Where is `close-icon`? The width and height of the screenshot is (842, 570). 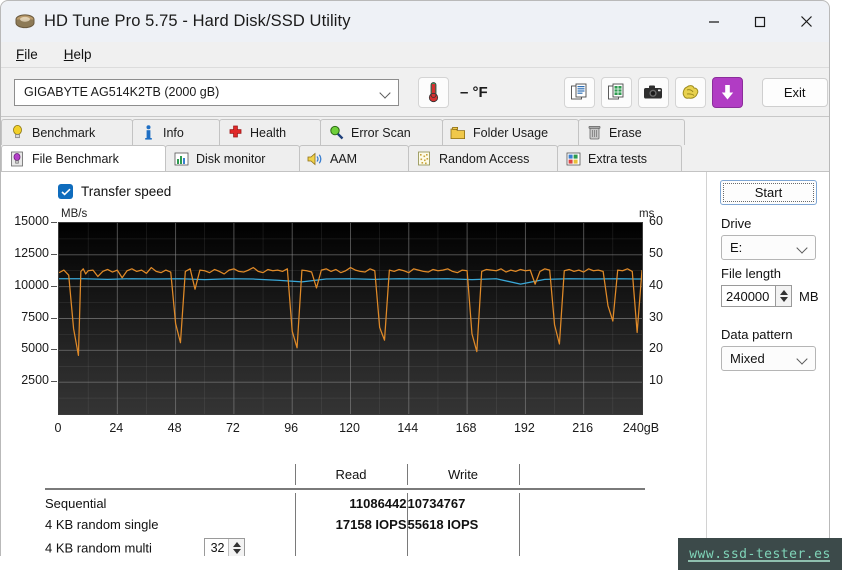
close-icon is located at coordinates (806, 21).